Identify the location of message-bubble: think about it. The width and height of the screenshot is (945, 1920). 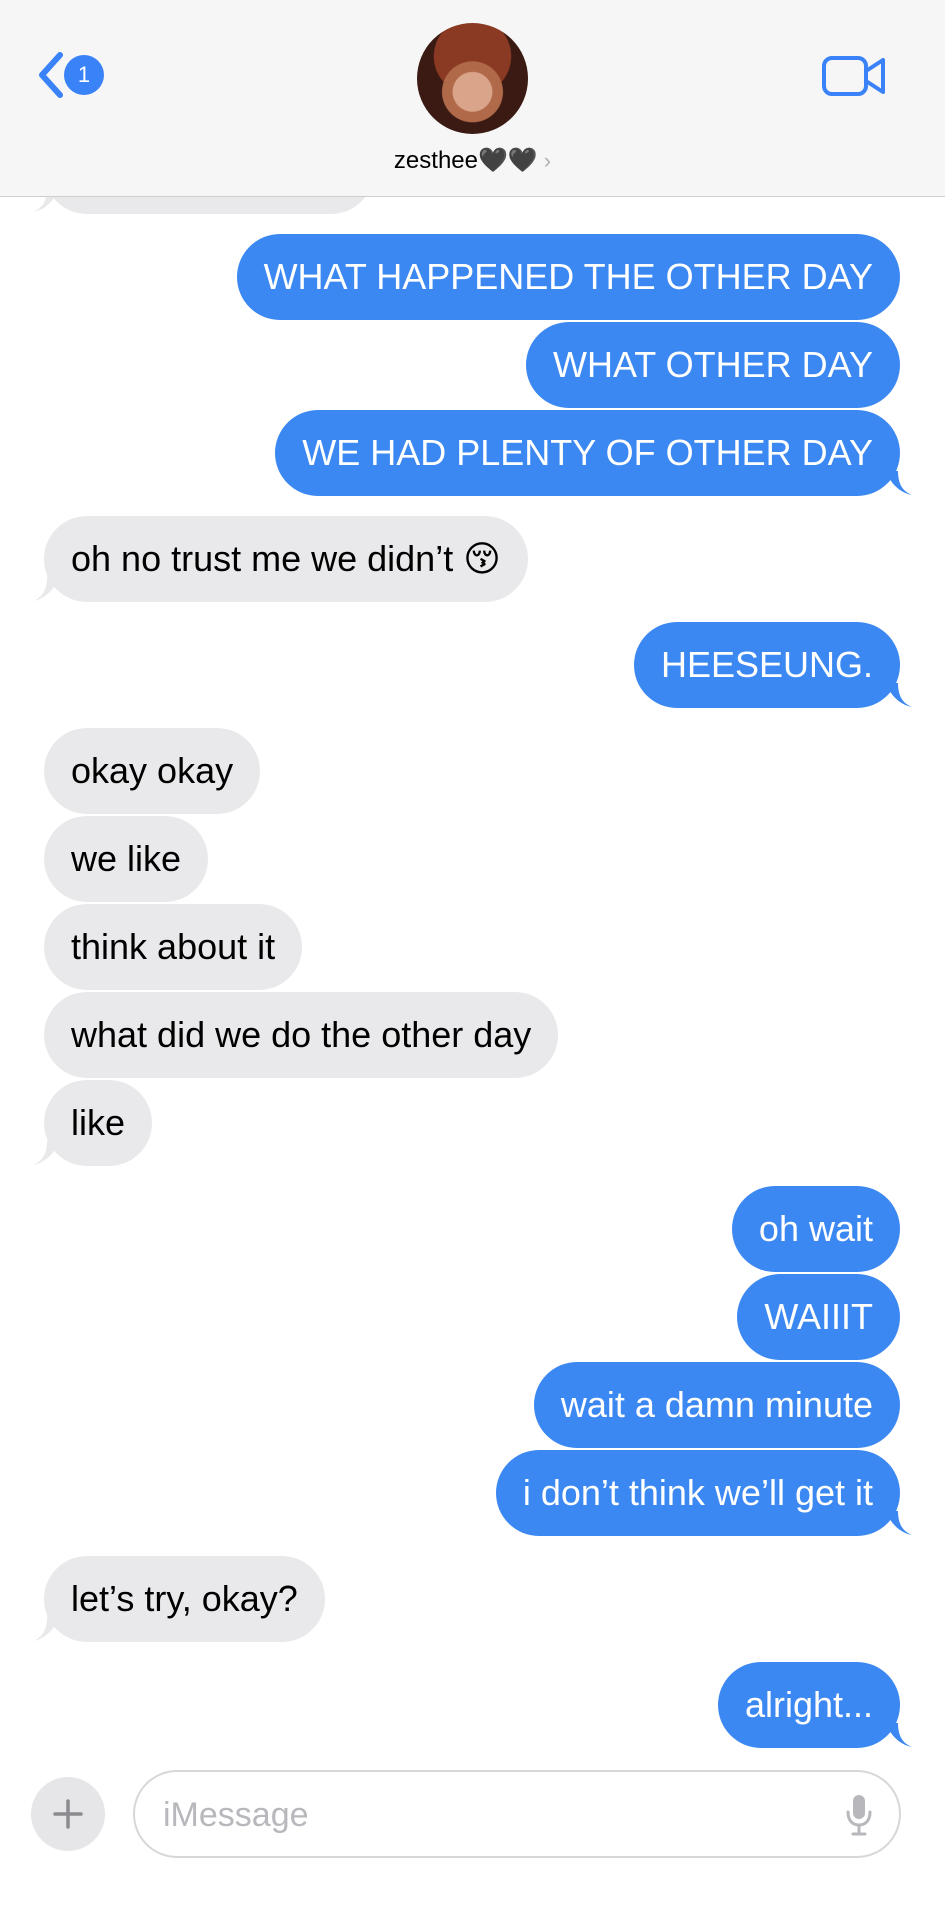
(173, 947).